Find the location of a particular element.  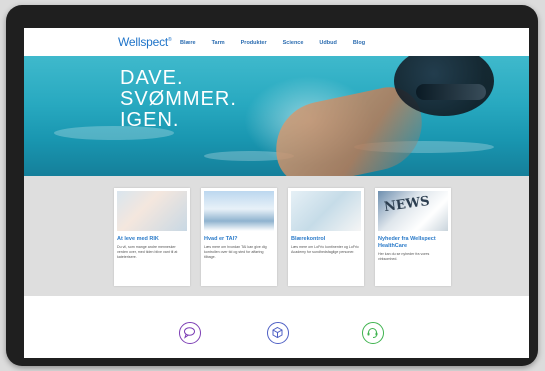

headset-icon is located at coordinates (373, 333).